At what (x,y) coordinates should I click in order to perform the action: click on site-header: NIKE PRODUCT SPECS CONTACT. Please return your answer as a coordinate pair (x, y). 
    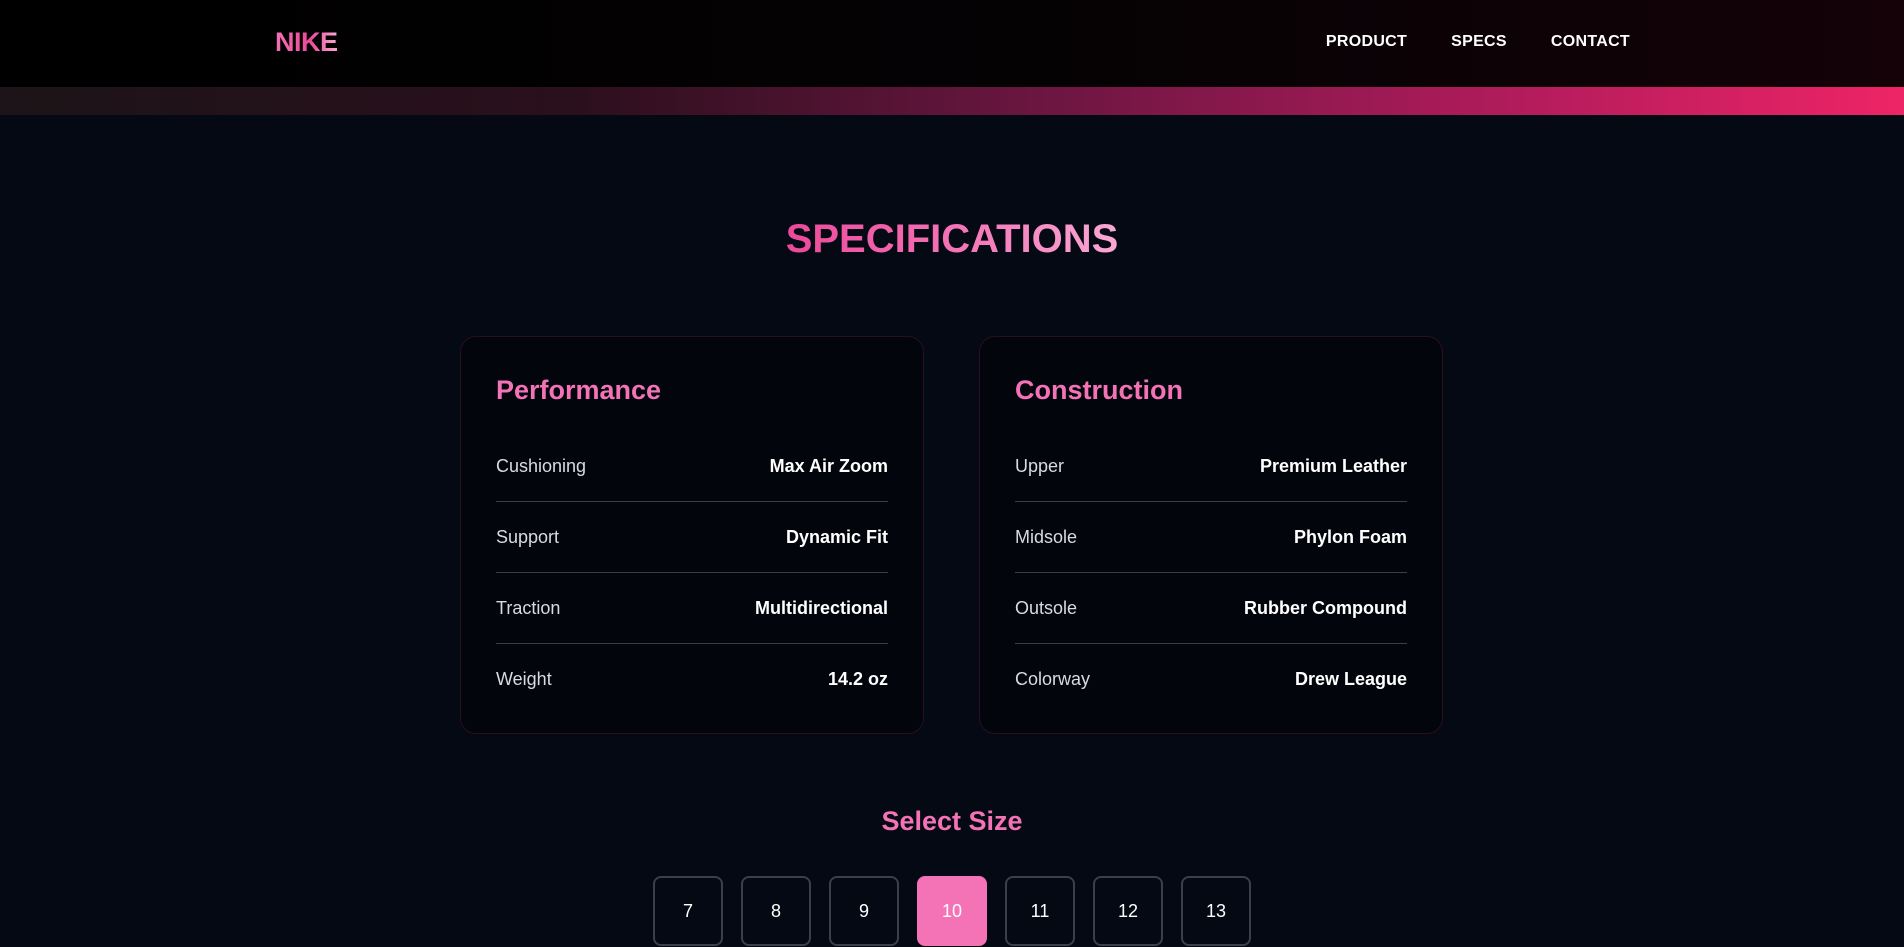
    Looking at the image, I should click on (952, 43).